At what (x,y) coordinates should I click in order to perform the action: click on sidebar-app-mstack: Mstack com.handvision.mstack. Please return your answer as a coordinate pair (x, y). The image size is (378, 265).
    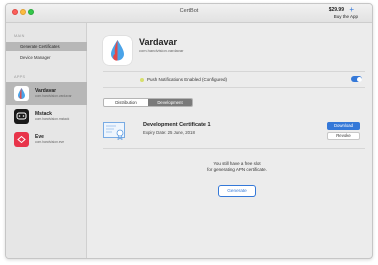
    Looking at the image, I should click on (46, 116).